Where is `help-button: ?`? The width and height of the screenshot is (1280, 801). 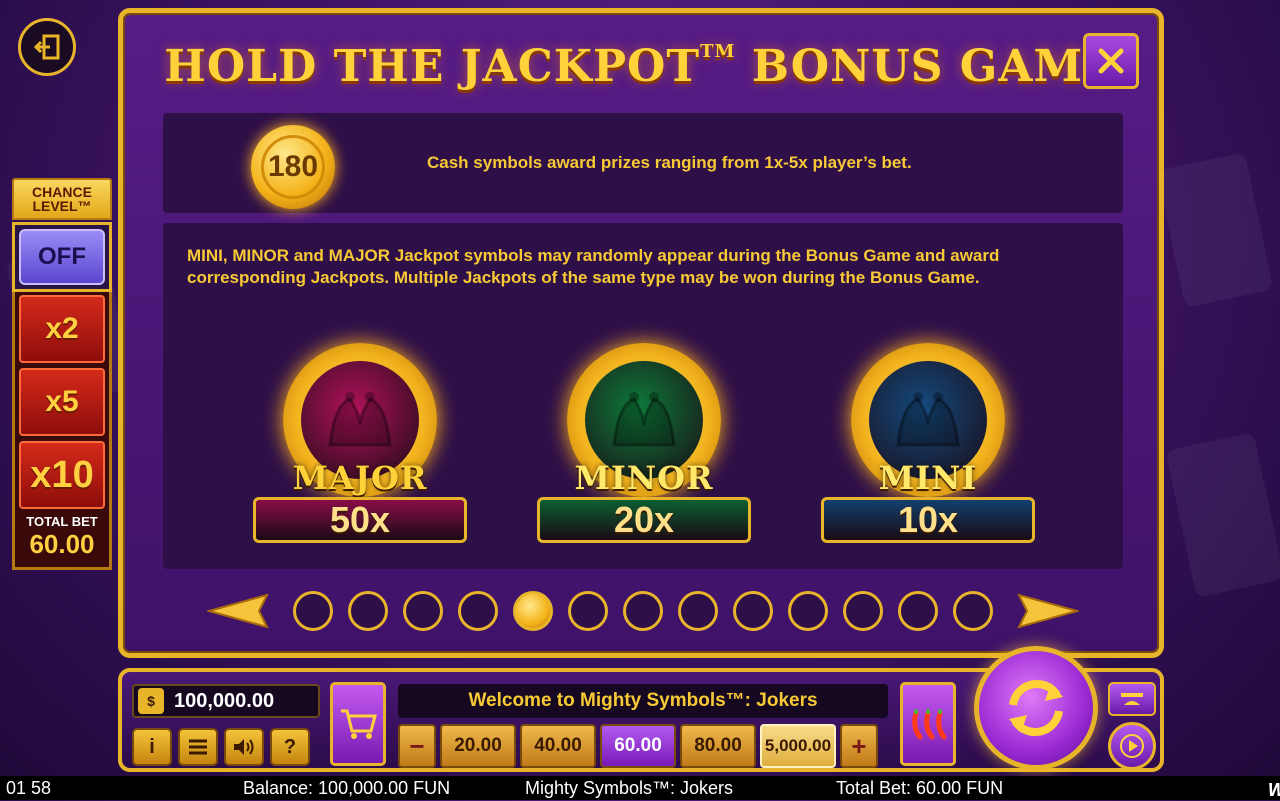 help-button: ? is located at coordinates (290, 747).